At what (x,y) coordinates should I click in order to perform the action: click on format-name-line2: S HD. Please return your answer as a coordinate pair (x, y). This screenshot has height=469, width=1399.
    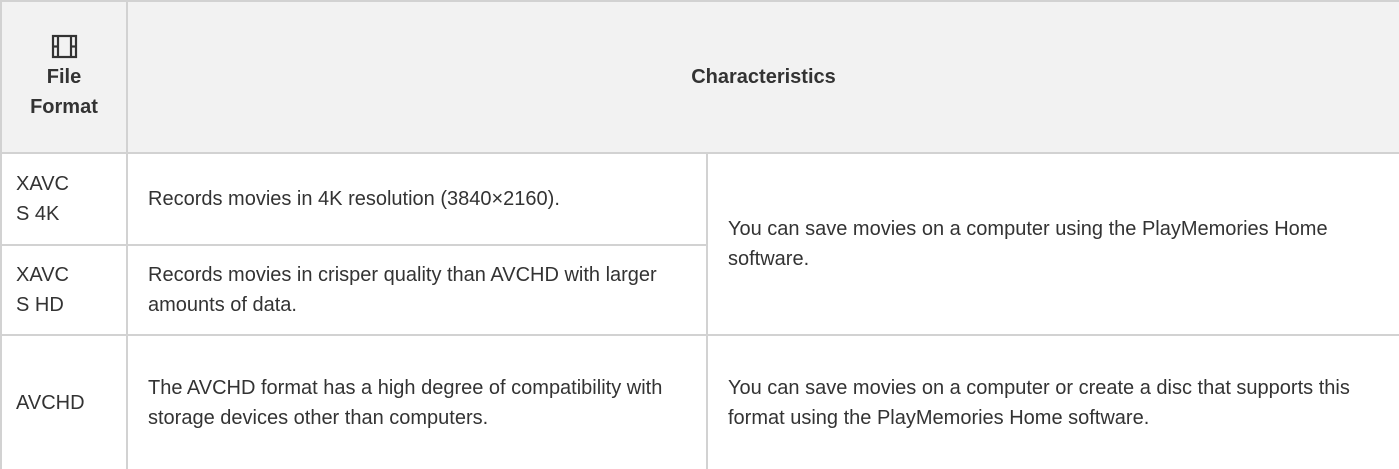
    Looking at the image, I should click on (40, 305).